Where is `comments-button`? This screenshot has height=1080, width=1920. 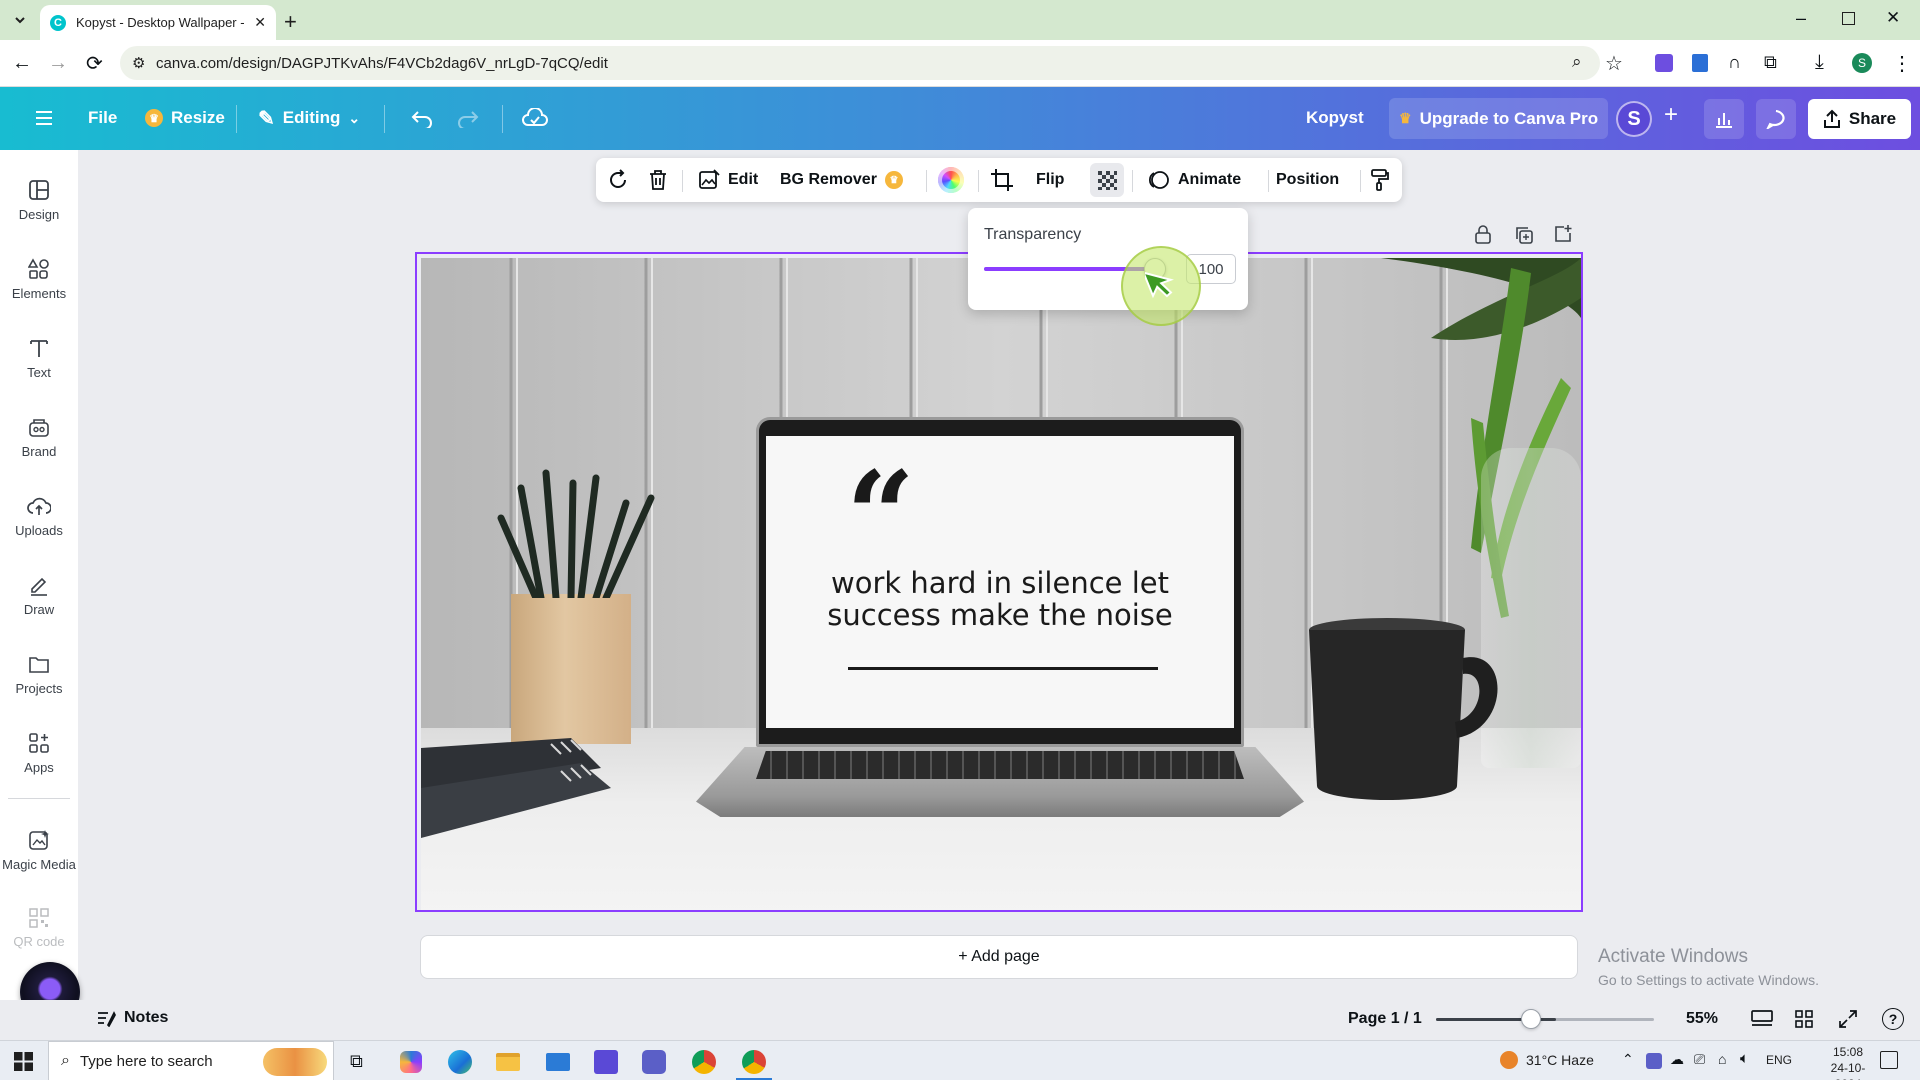
comments-button is located at coordinates (1776, 119).